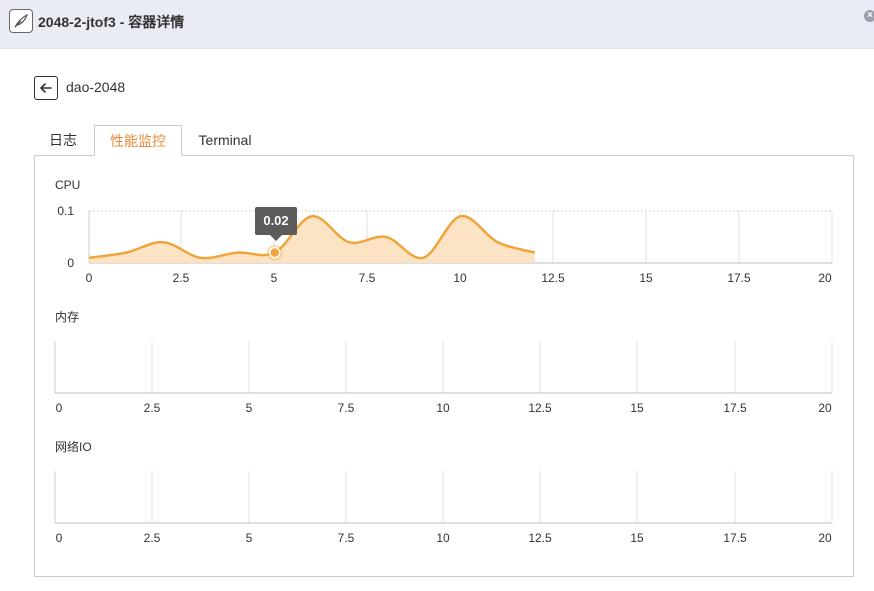 This screenshot has width=874, height=591. I want to click on cpu-x-tick-label: 0, so click(89, 278).